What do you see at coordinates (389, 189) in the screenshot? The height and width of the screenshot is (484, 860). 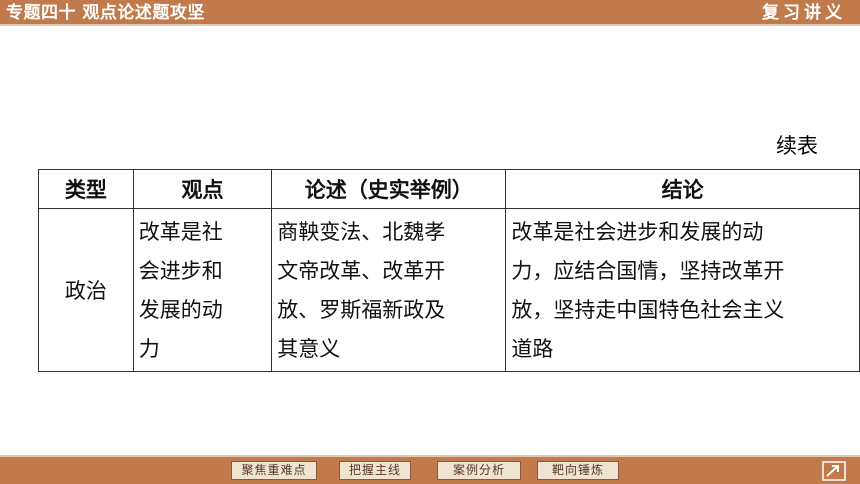 I see `header-argument: 论述（史实举例）` at bounding box center [389, 189].